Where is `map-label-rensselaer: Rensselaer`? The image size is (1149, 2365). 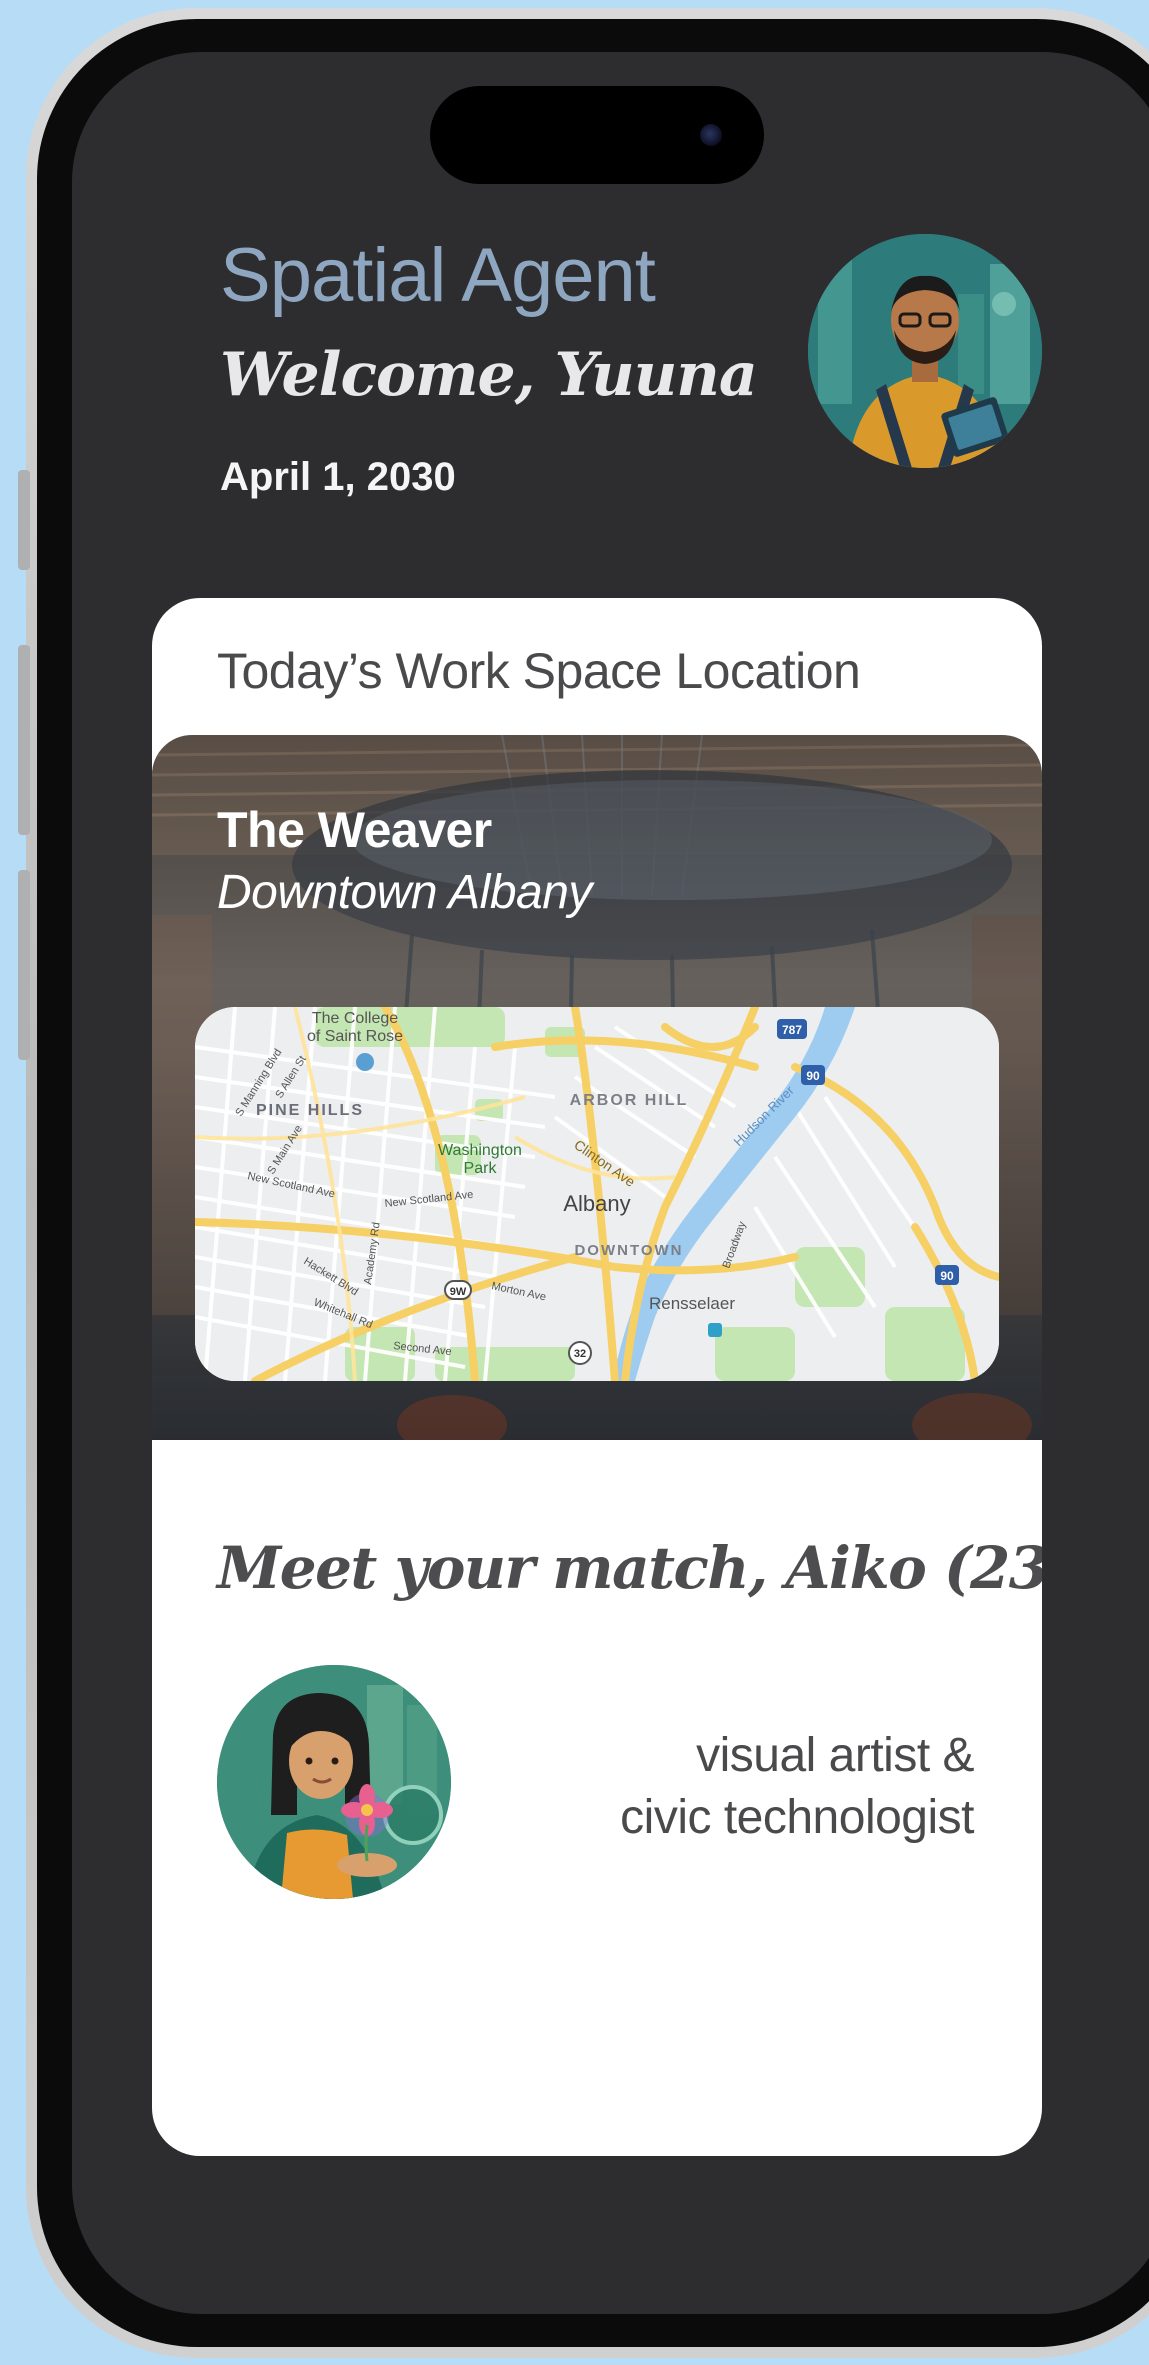 map-label-rensselaer: Rensselaer is located at coordinates (692, 1303).